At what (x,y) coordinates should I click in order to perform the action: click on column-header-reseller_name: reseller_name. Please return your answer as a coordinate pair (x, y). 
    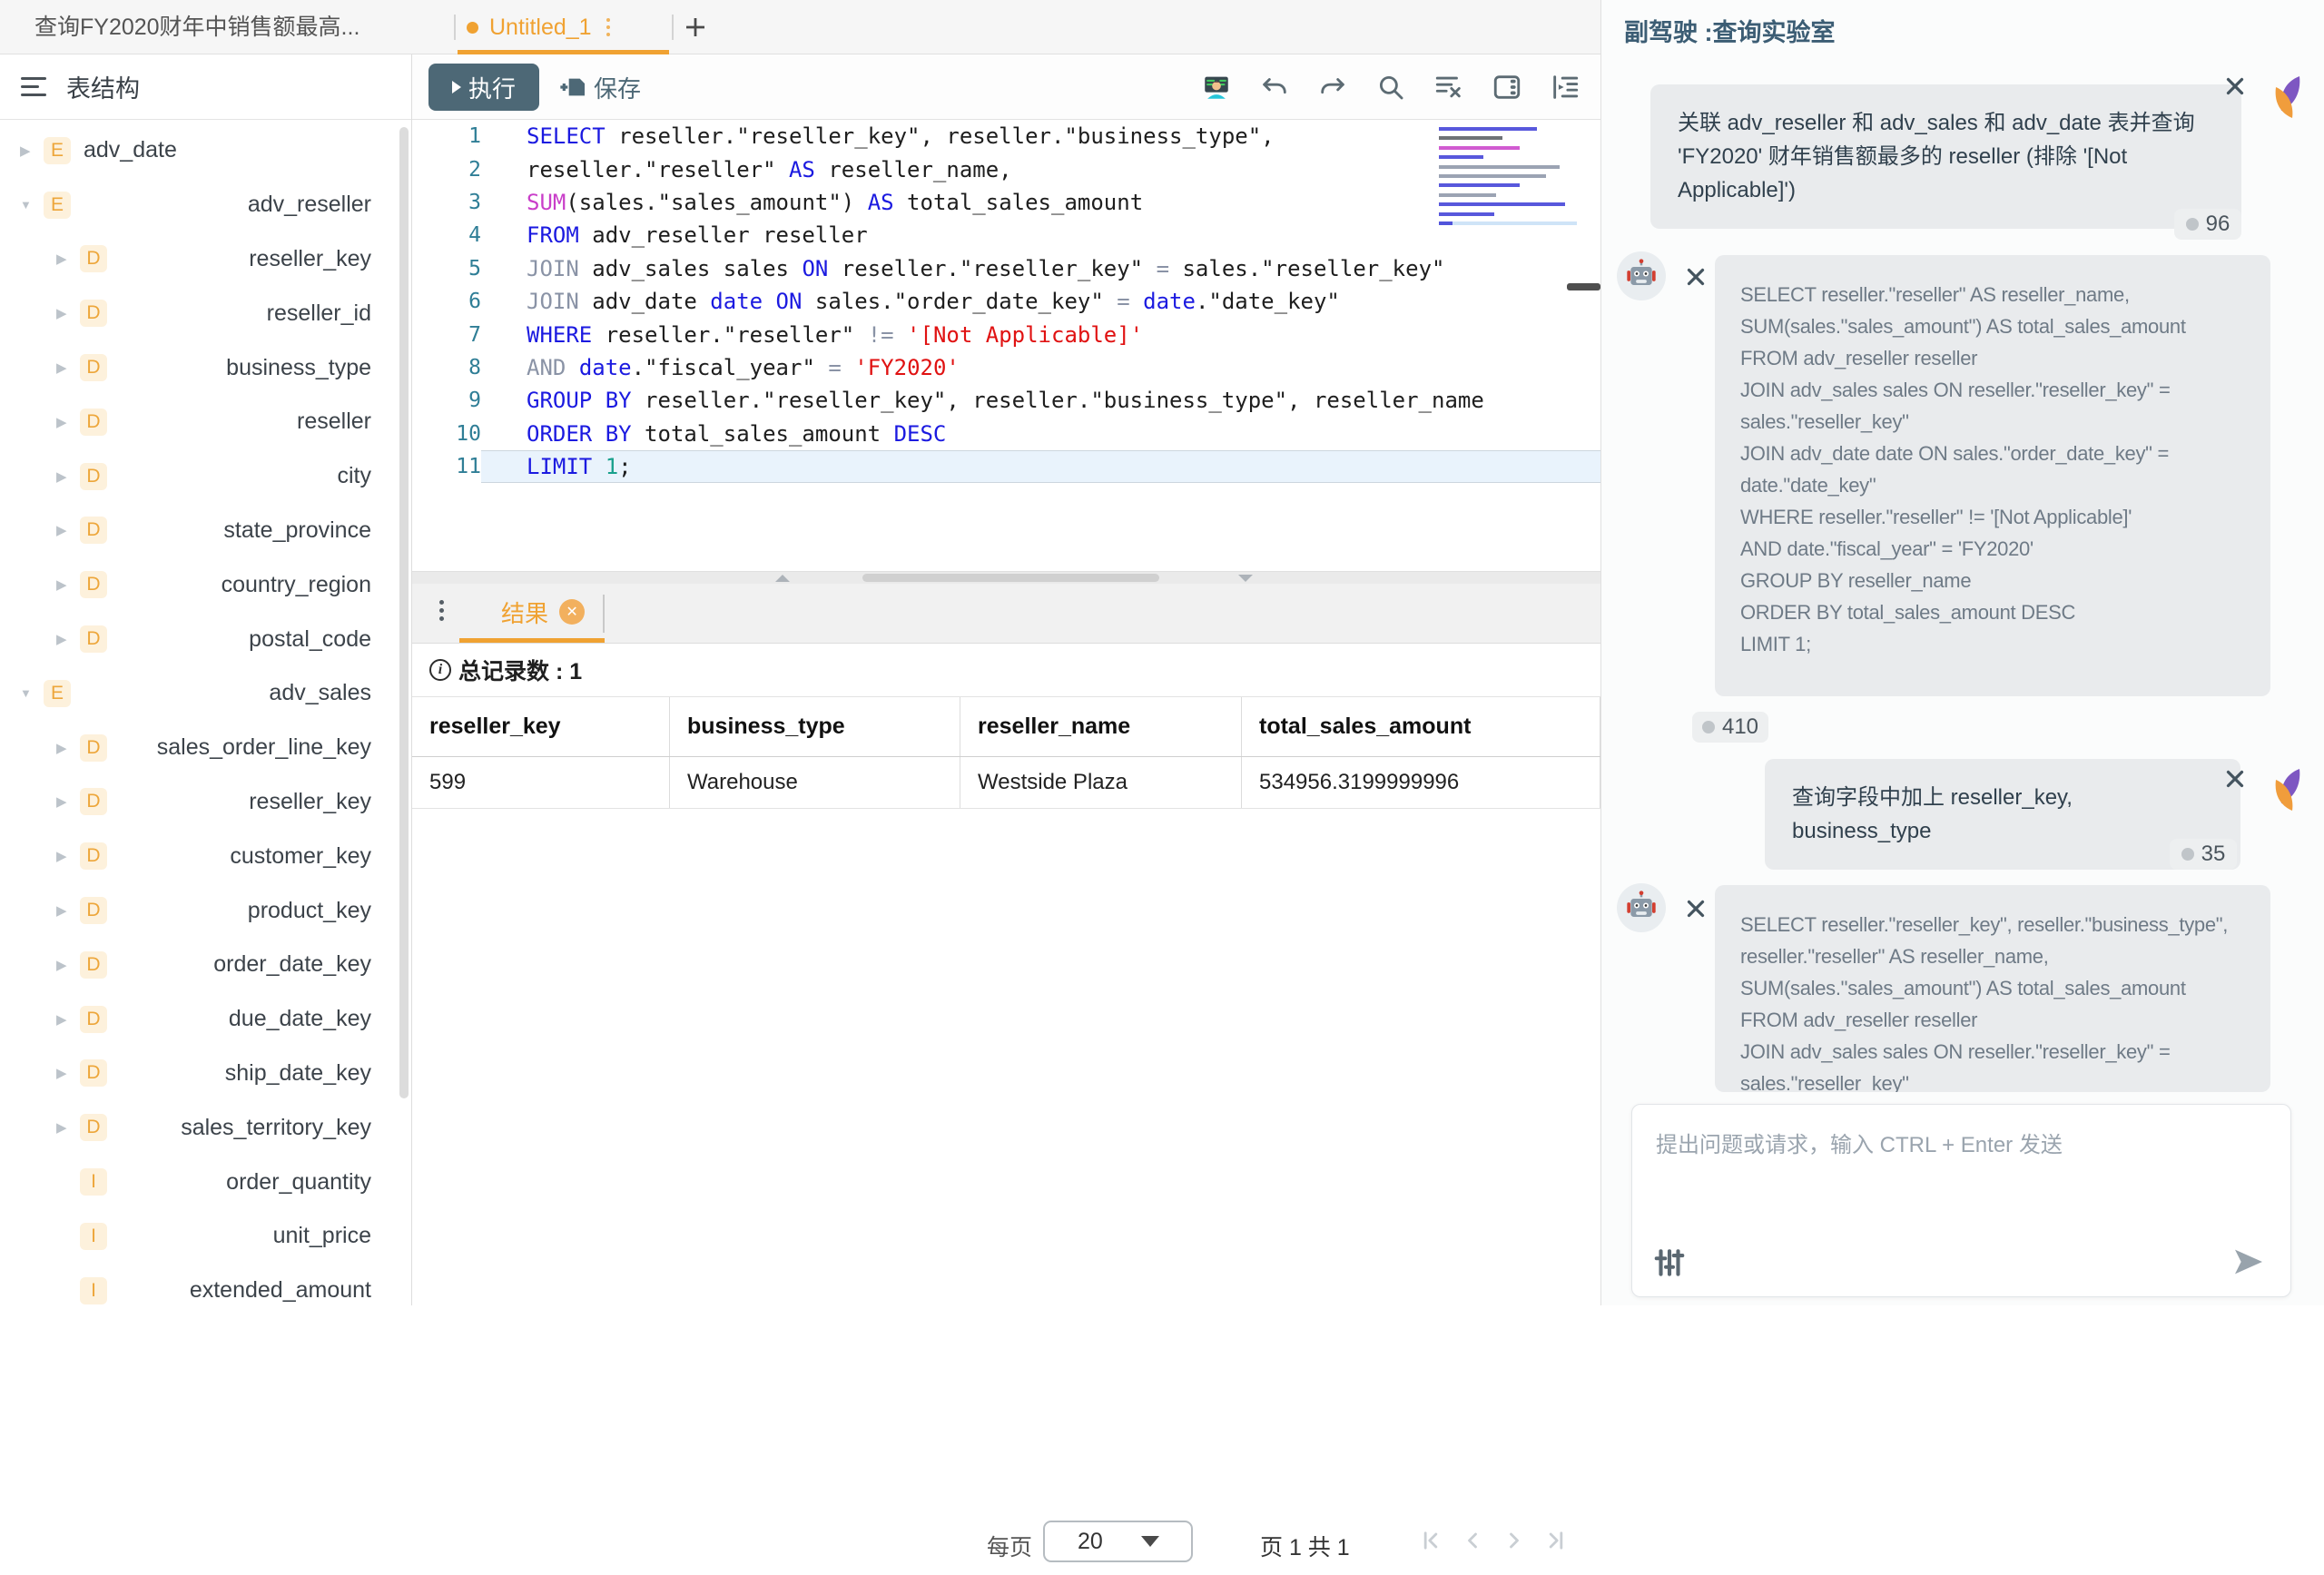
    Looking at the image, I should click on (1101, 727).